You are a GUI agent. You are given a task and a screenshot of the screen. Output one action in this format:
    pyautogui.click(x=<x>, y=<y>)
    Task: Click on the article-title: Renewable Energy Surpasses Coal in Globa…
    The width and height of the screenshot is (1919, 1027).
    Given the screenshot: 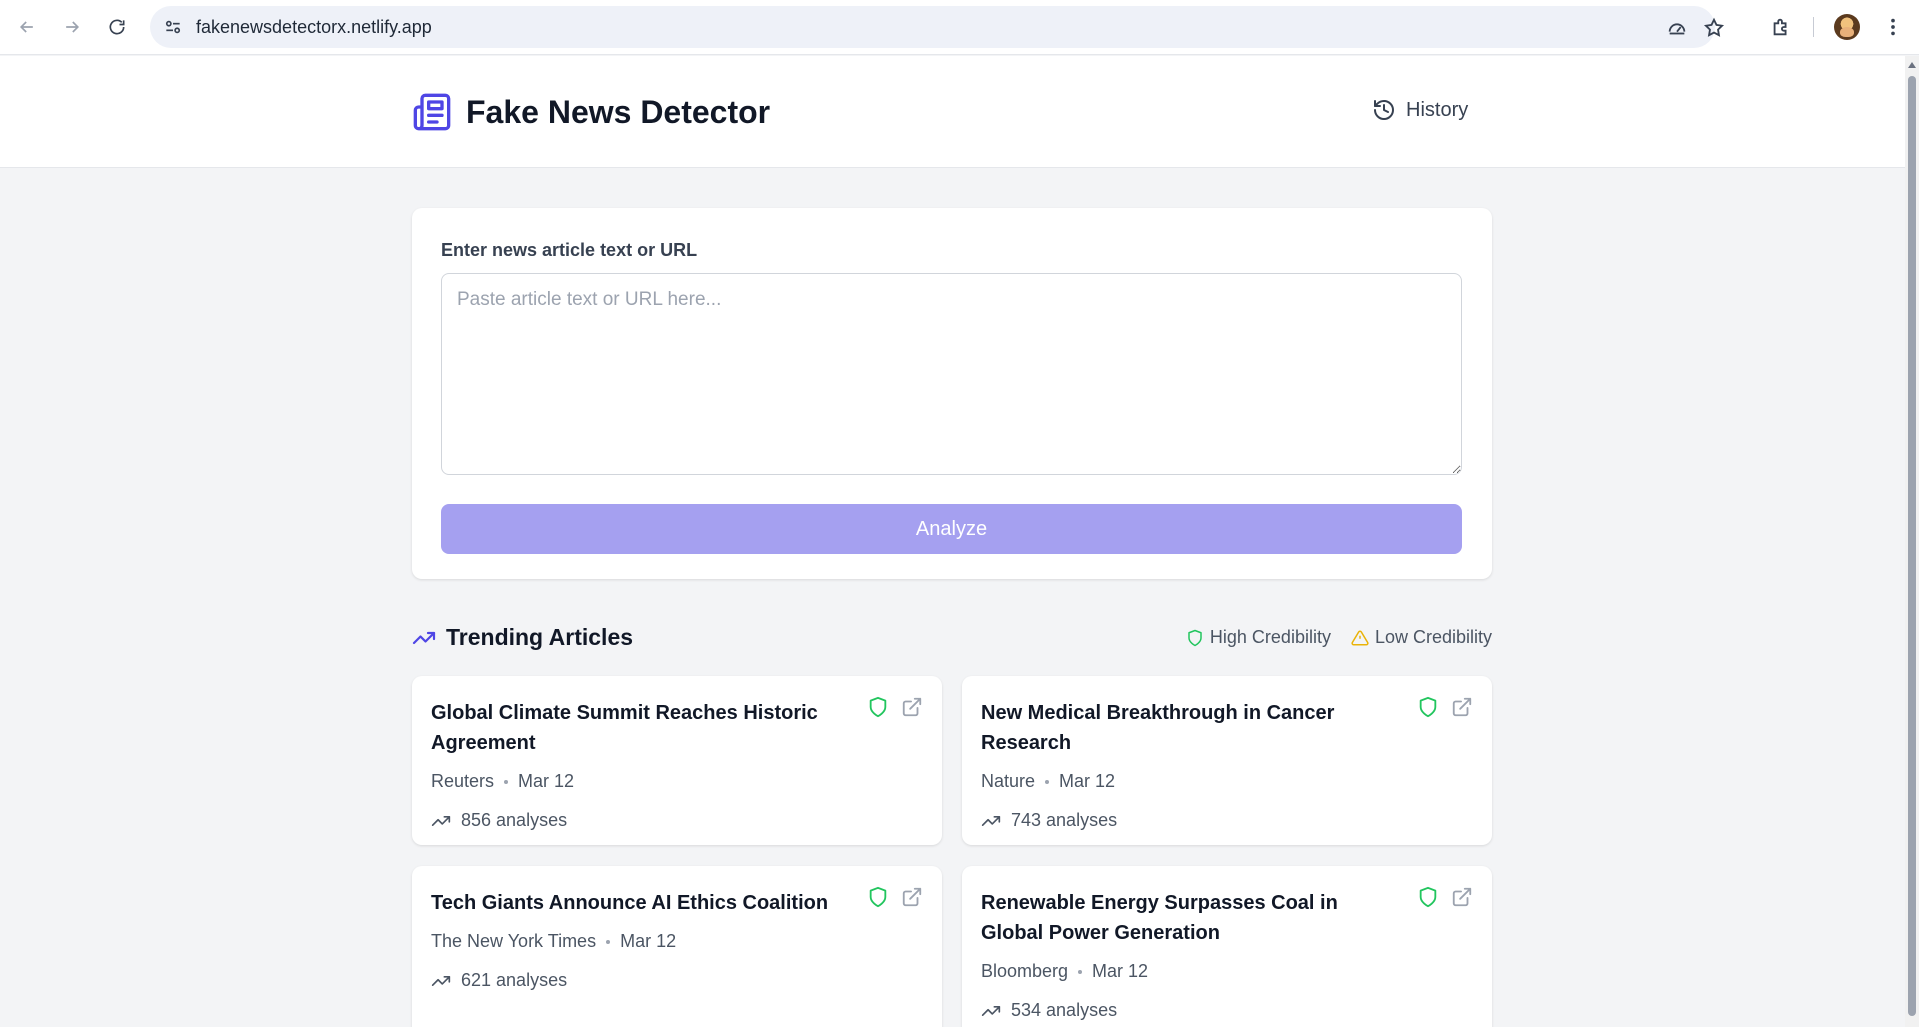 What is the action you would take?
    pyautogui.click(x=1181, y=918)
    